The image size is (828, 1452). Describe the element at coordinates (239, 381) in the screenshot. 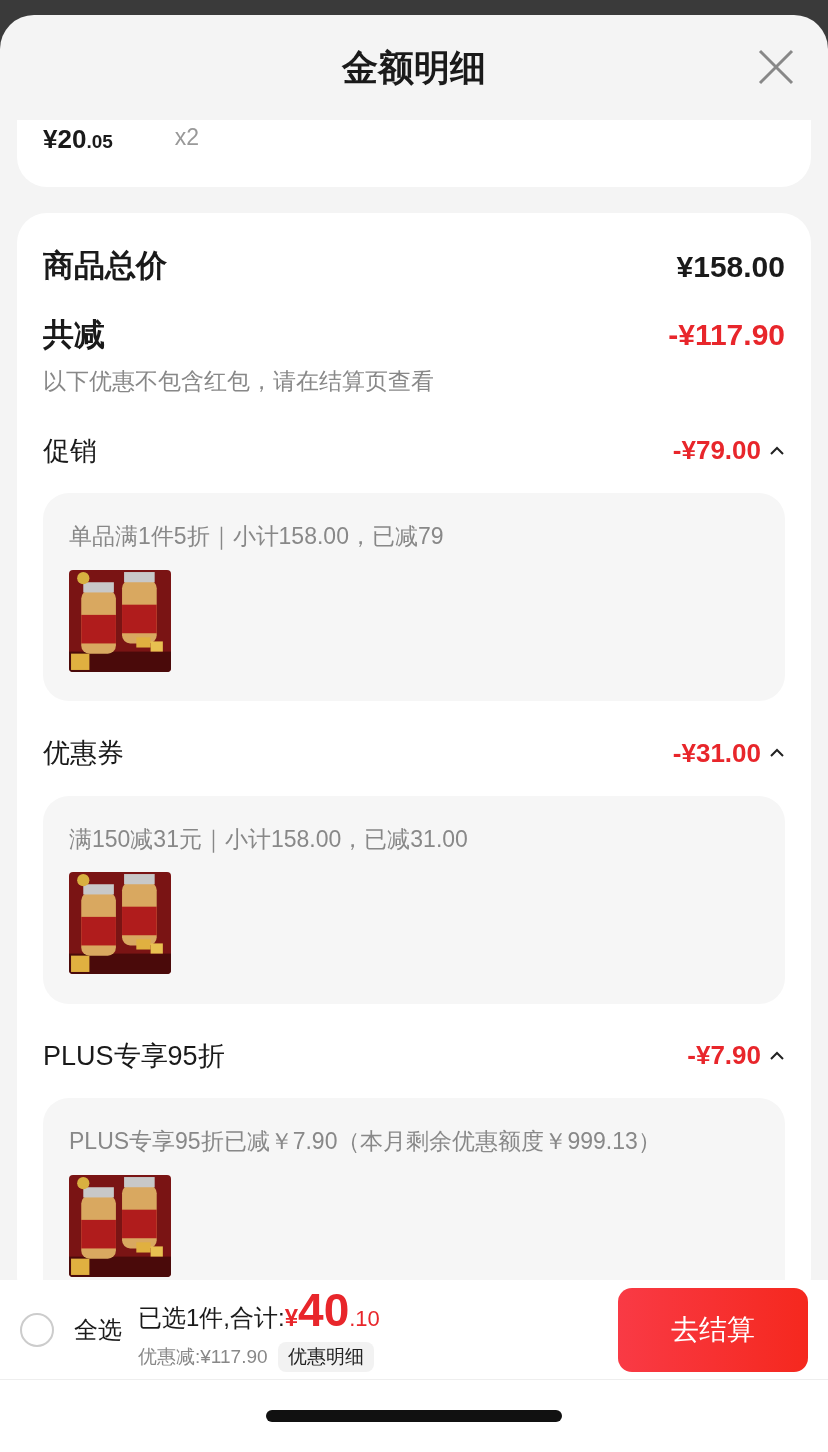

I see `discount-note: 以下优惠不包含红包，请在结算页查看` at that location.